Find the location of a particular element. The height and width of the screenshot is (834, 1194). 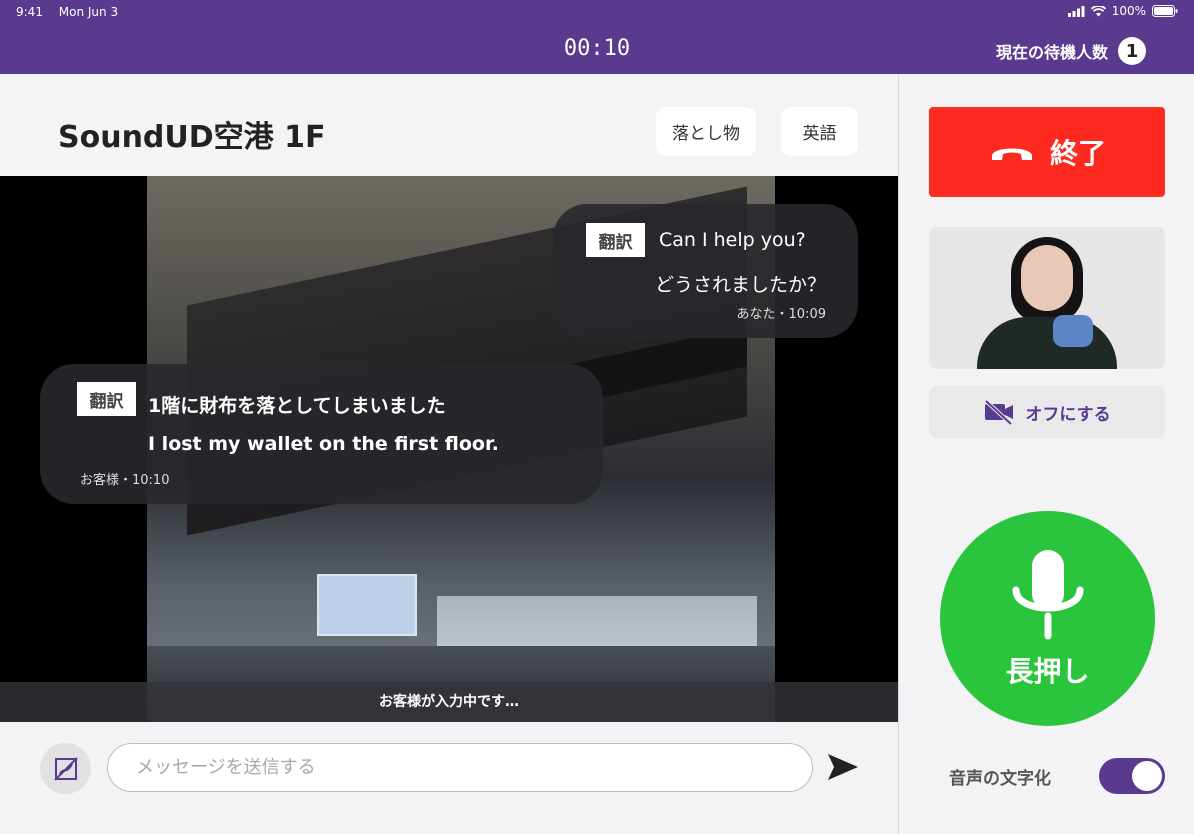

conversation-header: SoundUD空港 1F 落とし物 英語 is located at coordinates (449, 125).